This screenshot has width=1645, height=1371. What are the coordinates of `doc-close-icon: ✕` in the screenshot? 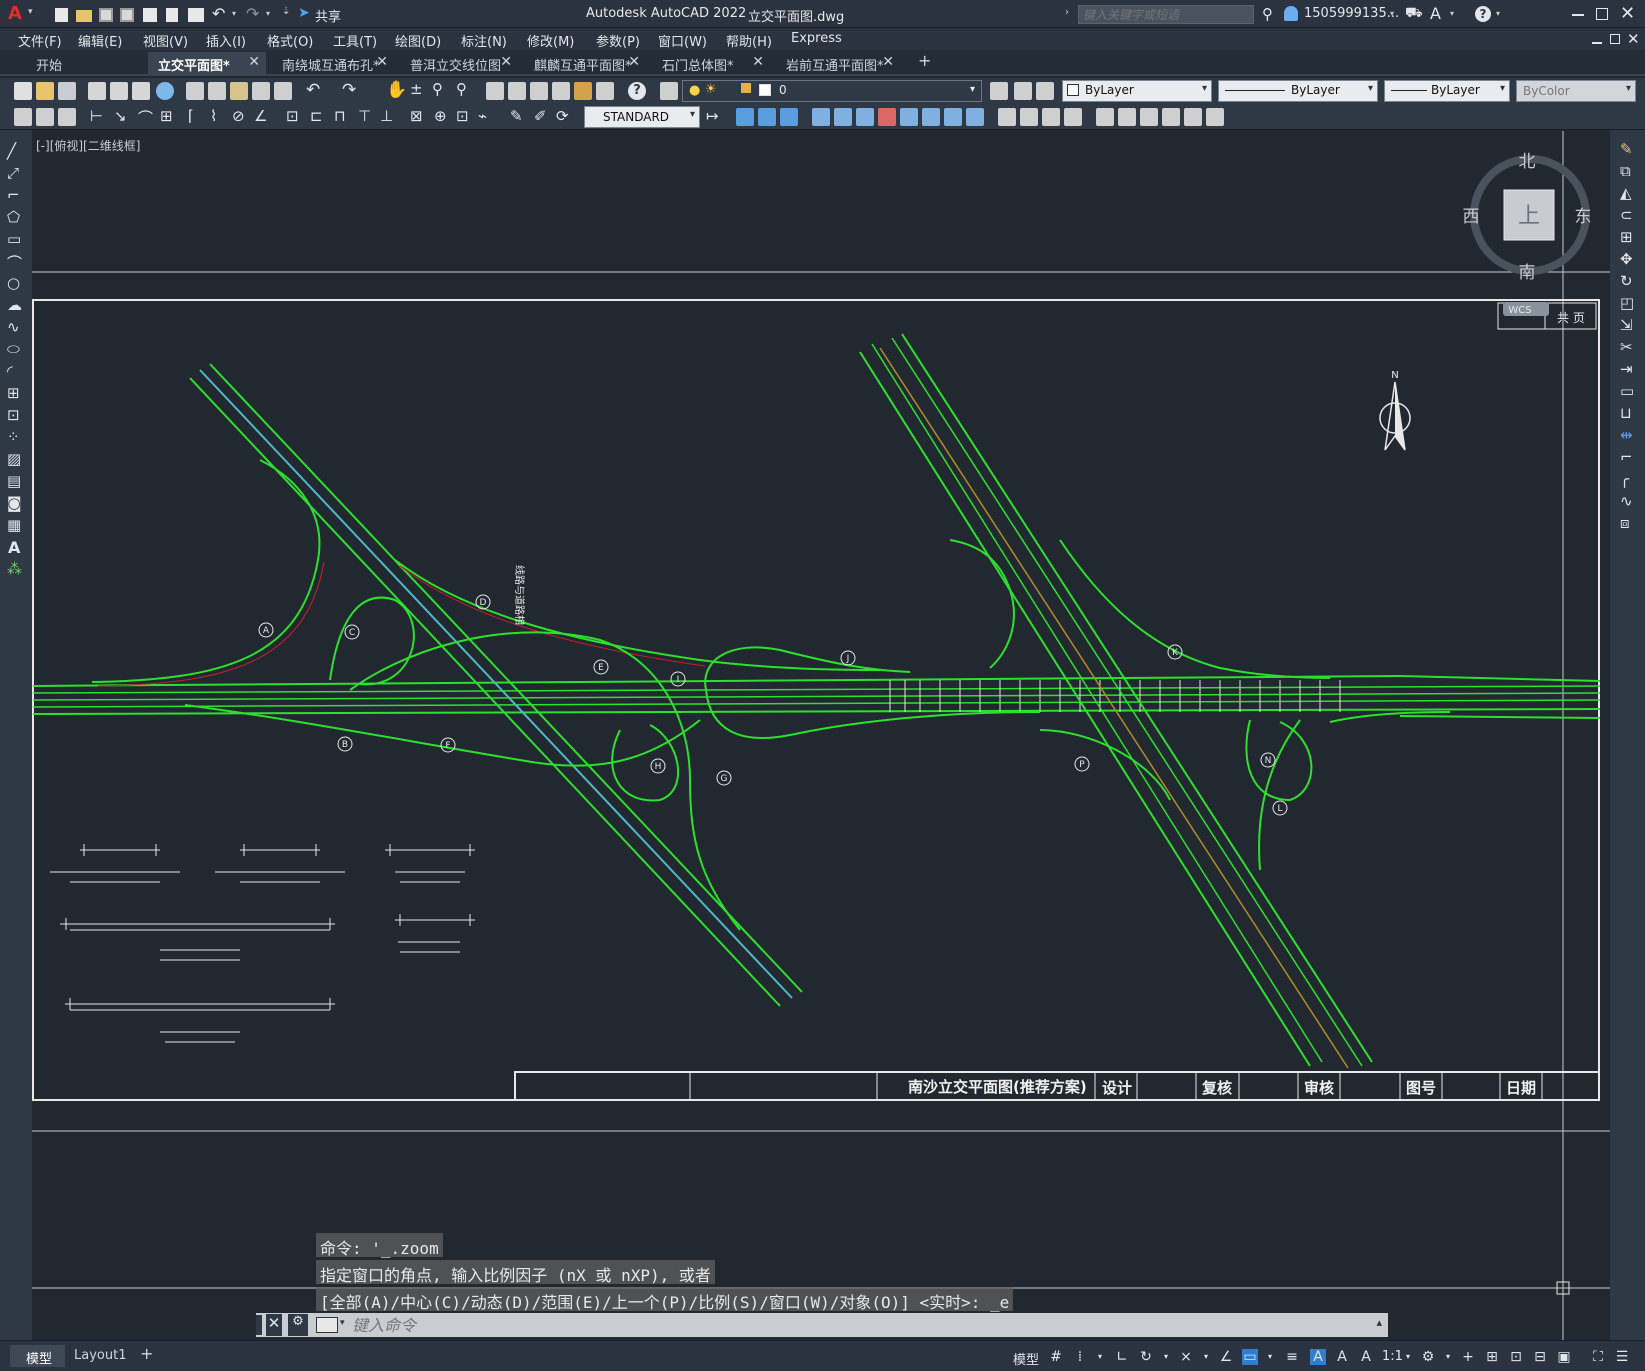 It's located at (1633, 39).